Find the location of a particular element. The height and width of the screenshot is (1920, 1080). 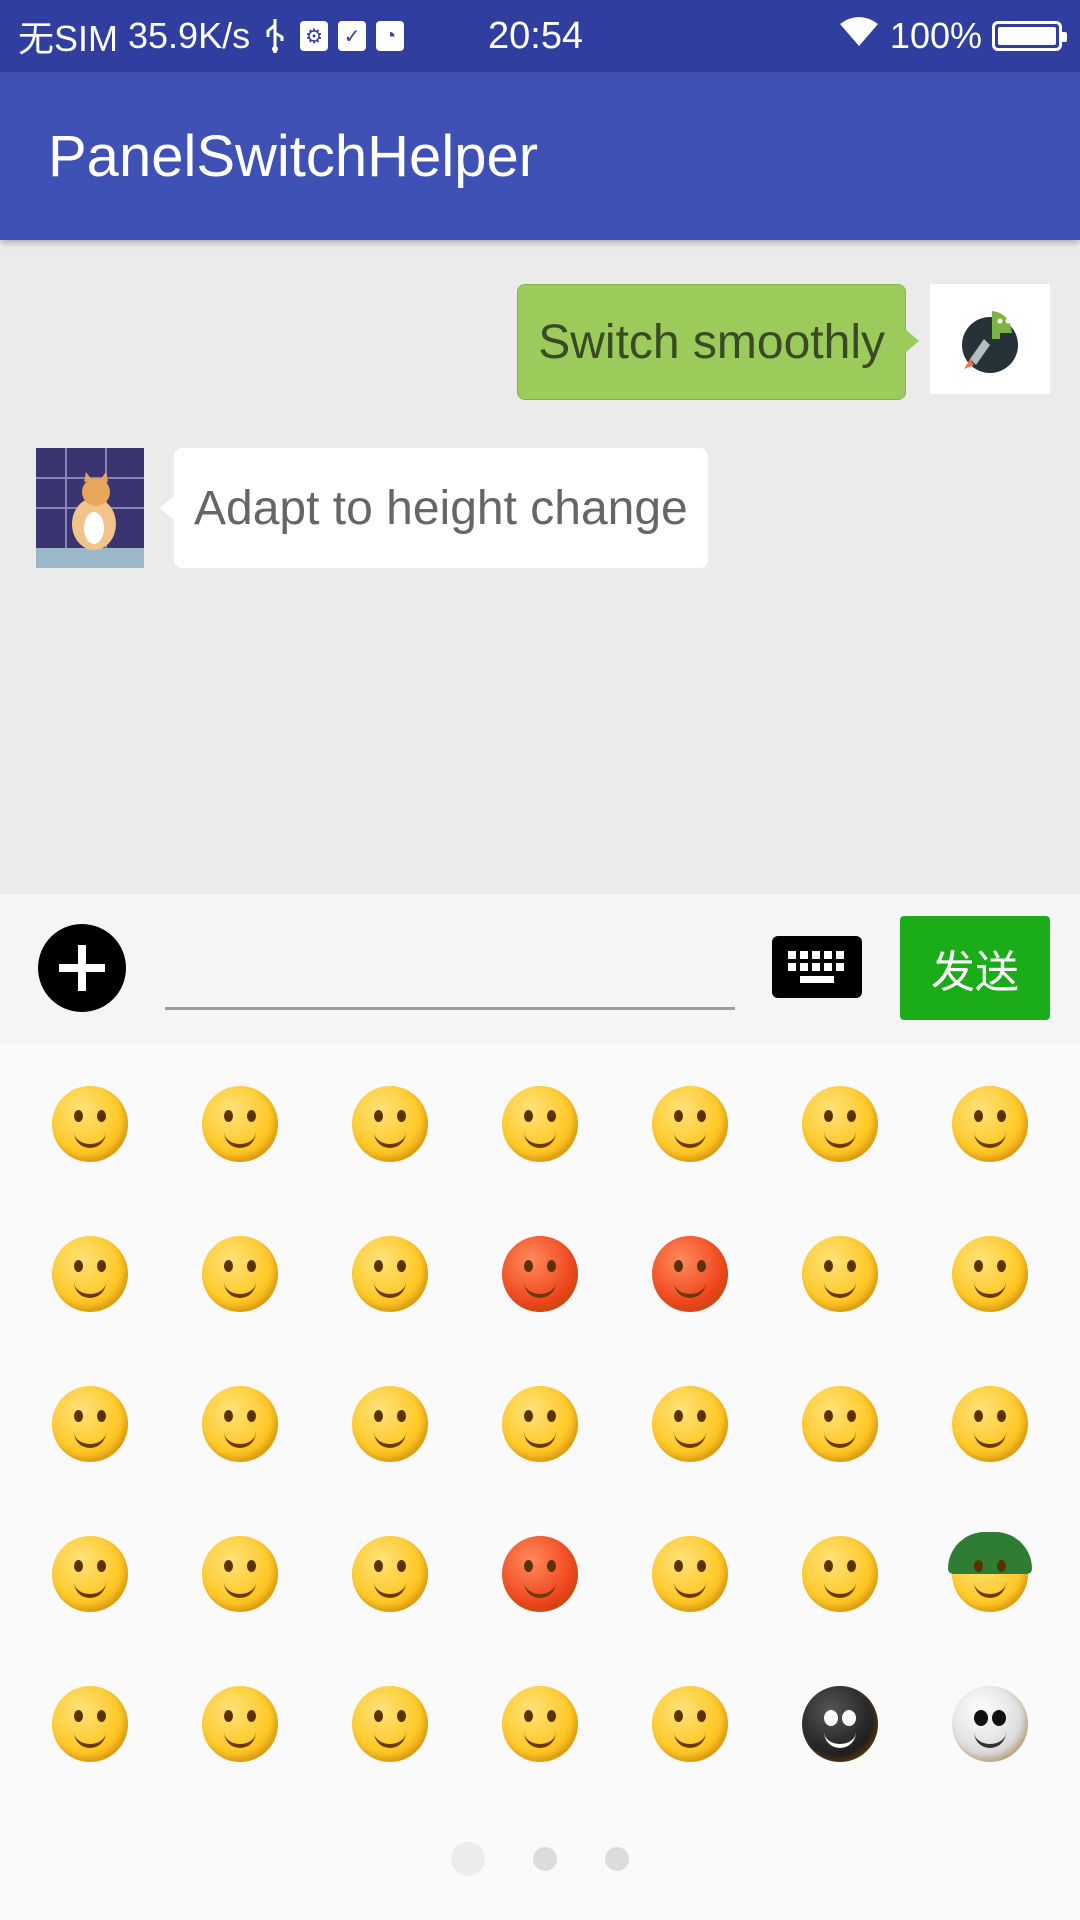

message-bubble-sent: Switch smoothly is located at coordinates (718, 342).